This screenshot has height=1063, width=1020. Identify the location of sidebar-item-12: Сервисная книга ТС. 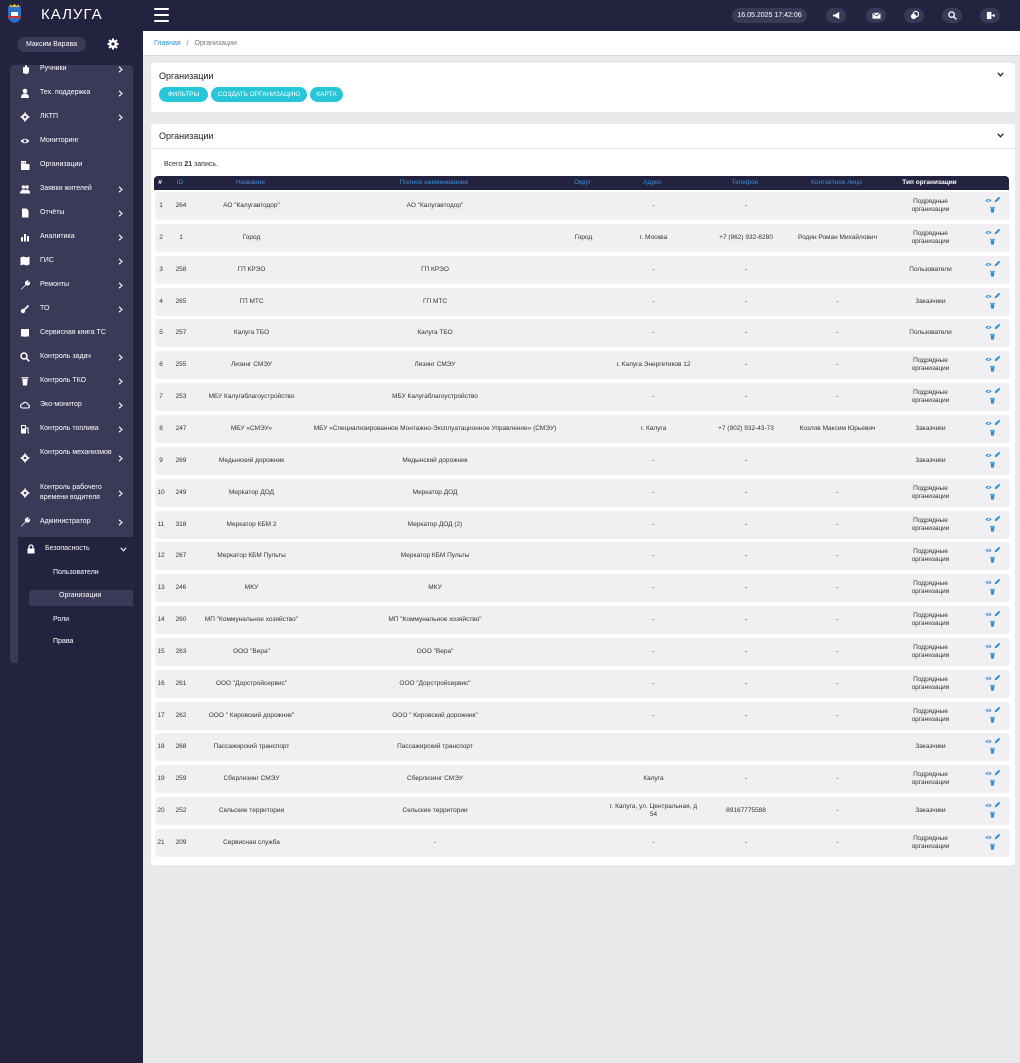
(71, 333).